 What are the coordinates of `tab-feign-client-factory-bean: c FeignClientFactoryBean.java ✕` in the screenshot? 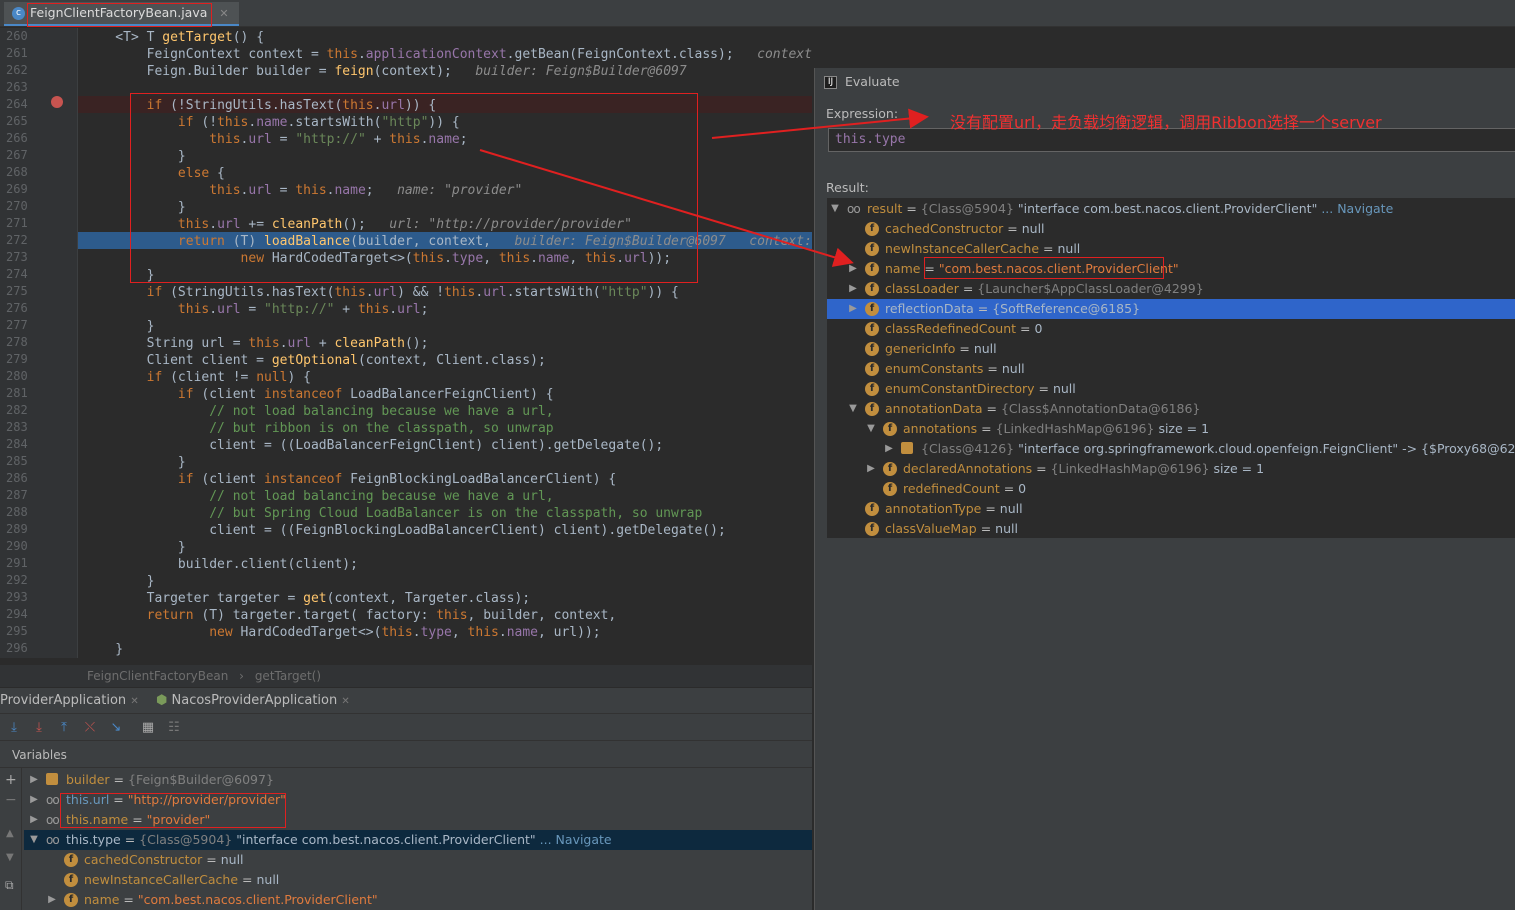 It's located at (121, 14).